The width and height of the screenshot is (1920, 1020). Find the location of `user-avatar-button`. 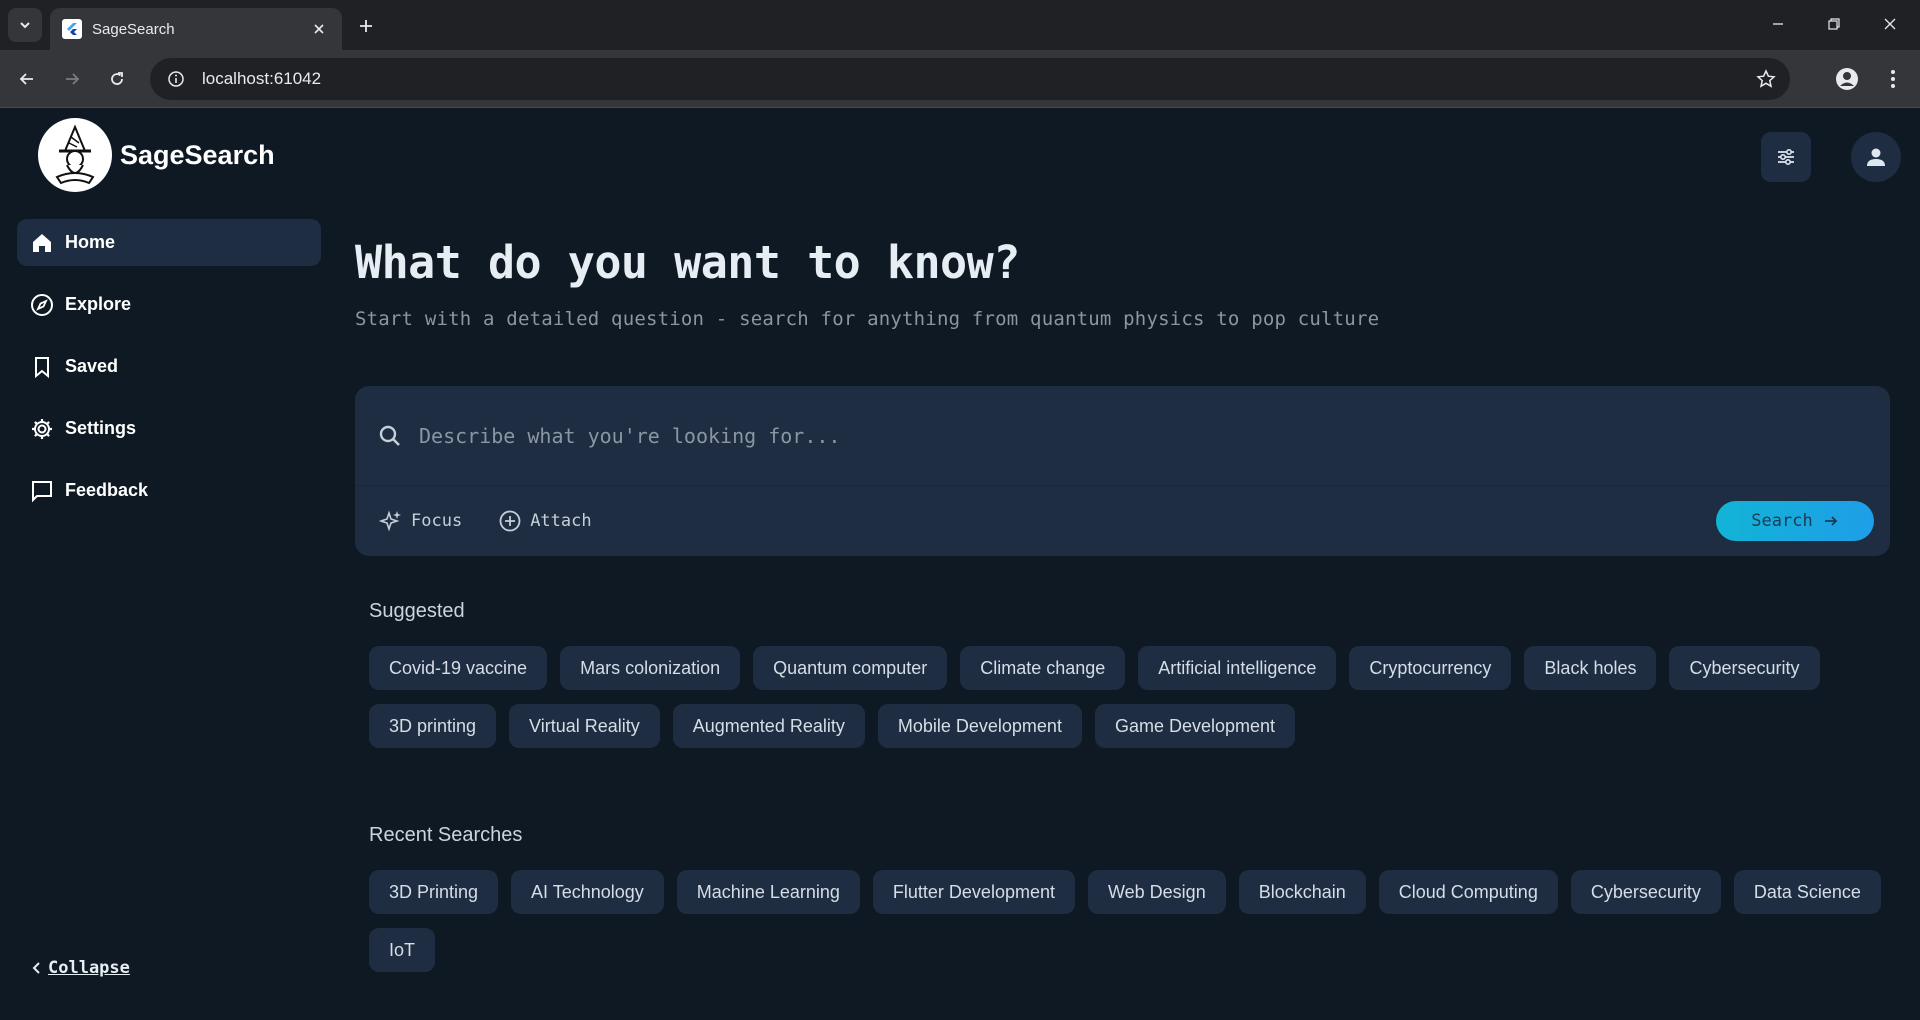

user-avatar-button is located at coordinates (1876, 157).